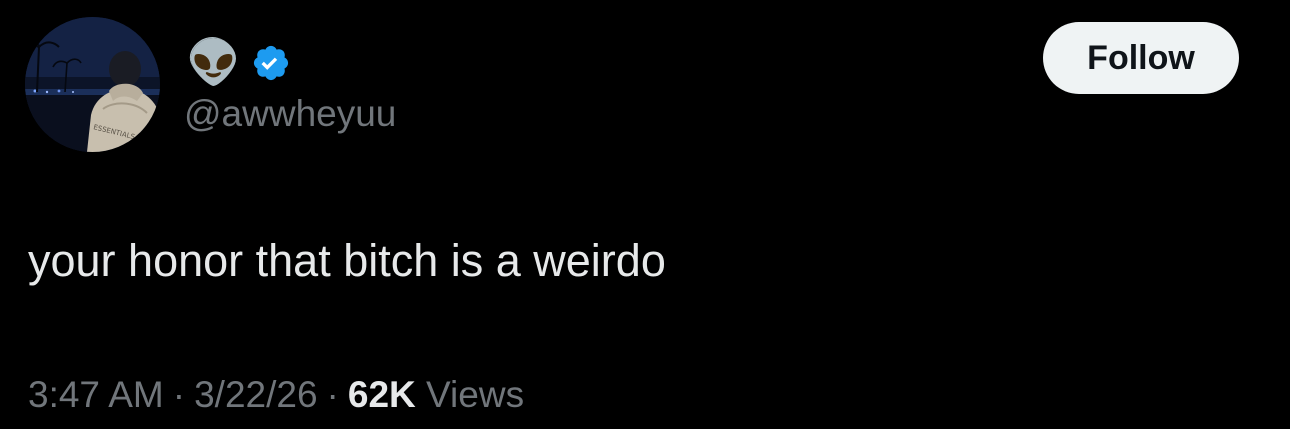 The height and width of the screenshot is (429, 1290). I want to click on display-name: 👽, so click(238, 63).